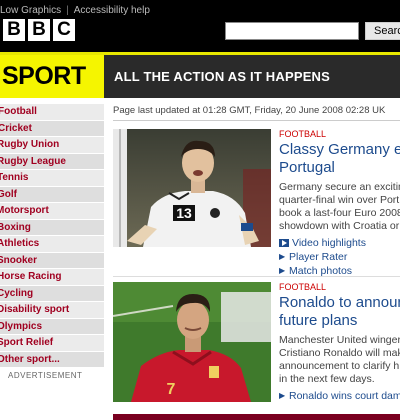 The height and width of the screenshot is (420, 400). Describe the element at coordinates (52, 112) in the screenshot. I see `nav-item-football: Football` at that location.